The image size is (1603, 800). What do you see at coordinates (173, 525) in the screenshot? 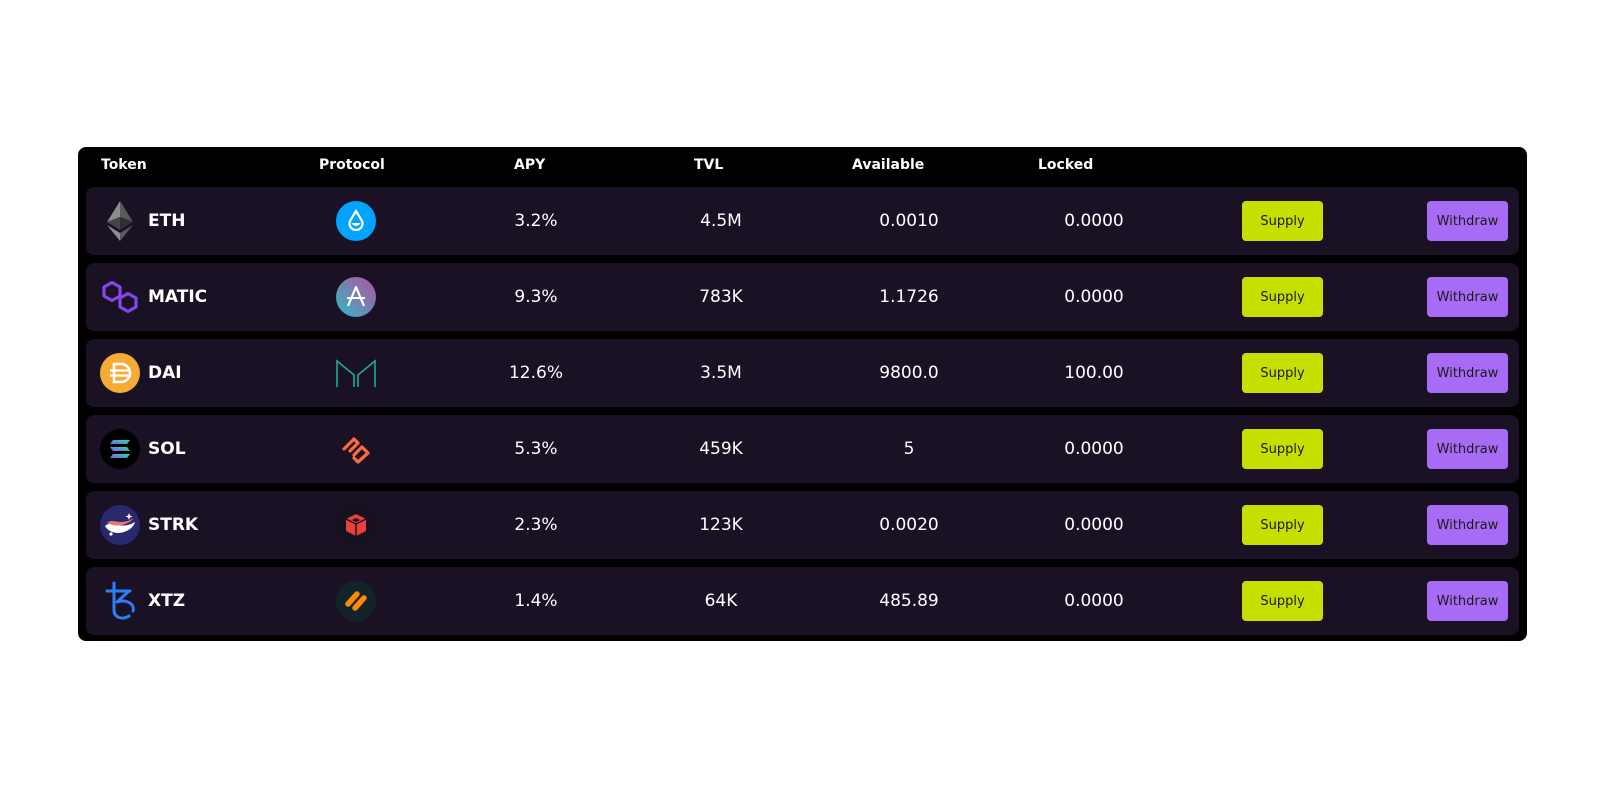
I see `token-name: STRK` at bounding box center [173, 525].